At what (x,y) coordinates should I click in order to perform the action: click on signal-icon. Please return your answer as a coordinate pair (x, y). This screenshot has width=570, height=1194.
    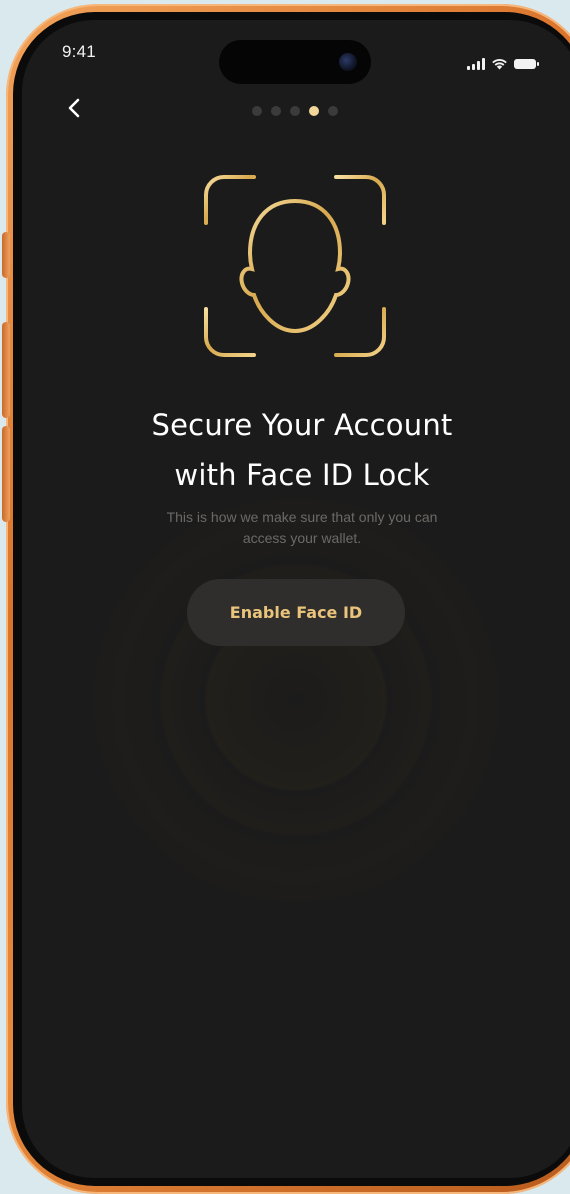
    Looking at the image, I should click on (476, 64).